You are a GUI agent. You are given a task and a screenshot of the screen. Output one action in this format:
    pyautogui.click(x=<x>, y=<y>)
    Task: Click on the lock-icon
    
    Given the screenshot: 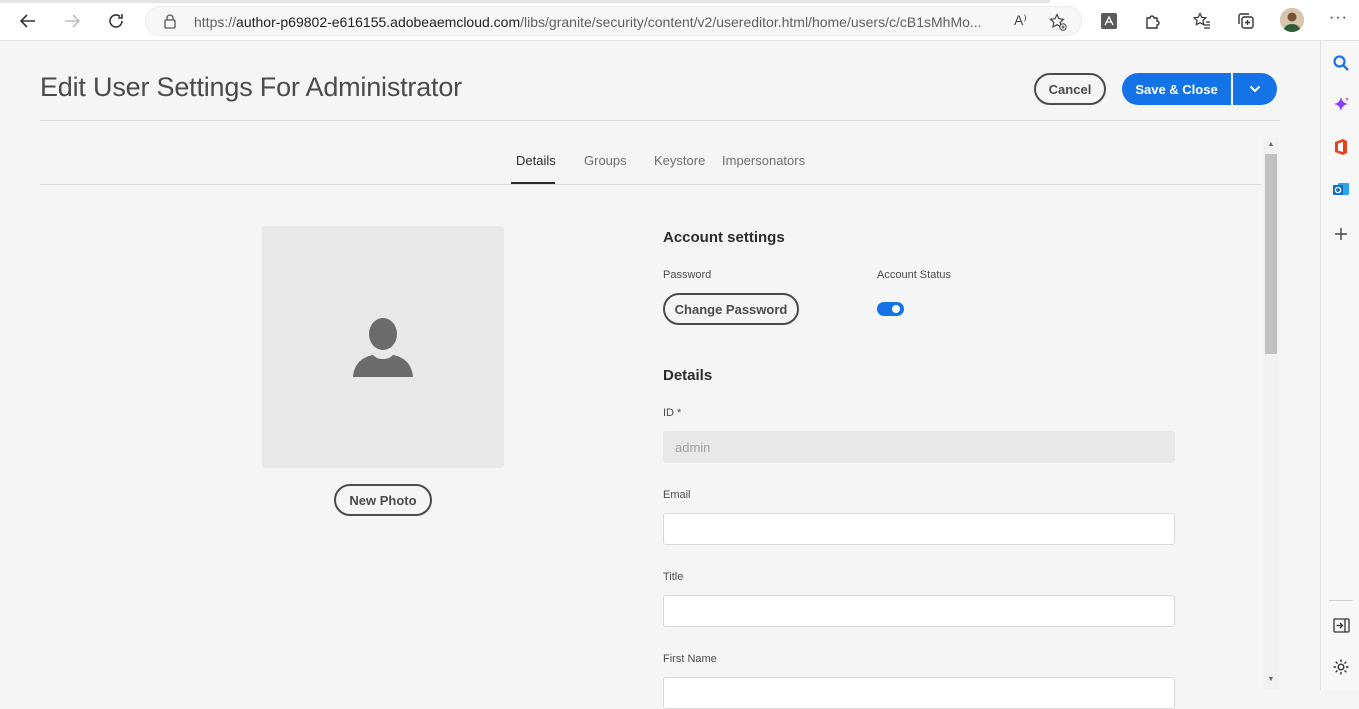 What is the action you would take?
    pyautogui.click(x=170, y=21)
    